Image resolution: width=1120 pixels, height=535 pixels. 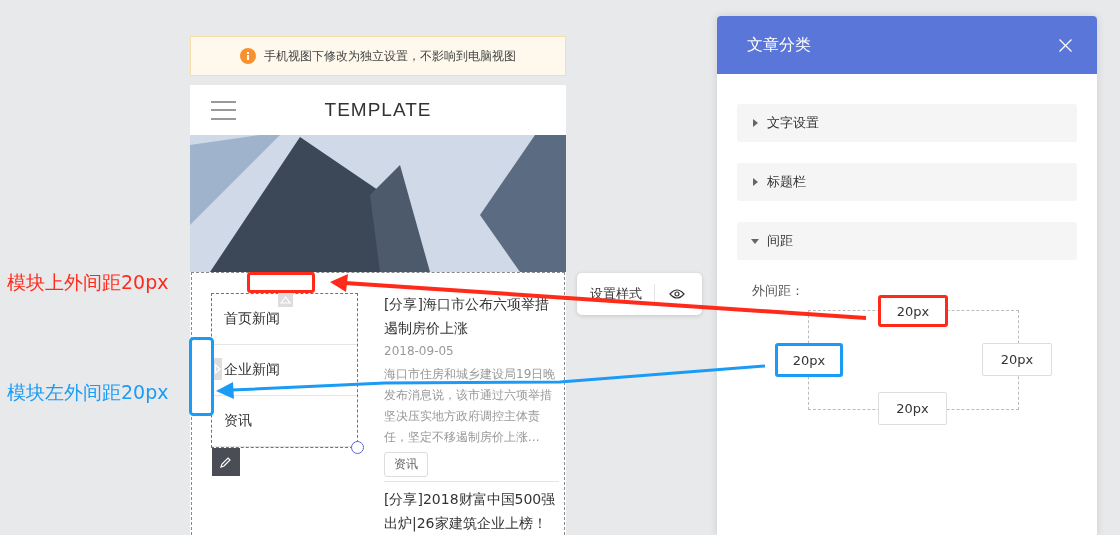 I want to click on pencil-icon, so click(x=226, y=462).